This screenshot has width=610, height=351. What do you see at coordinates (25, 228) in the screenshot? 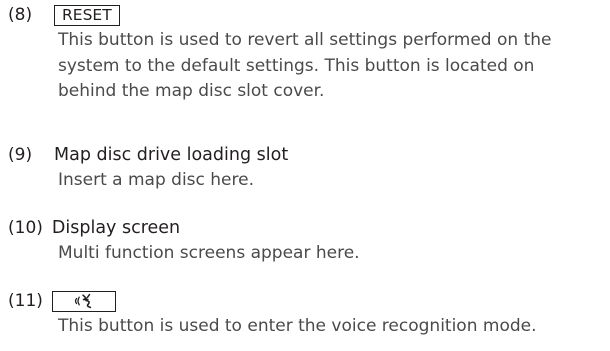
I see `entry-number: (10)` at bounding box center [25, 228].